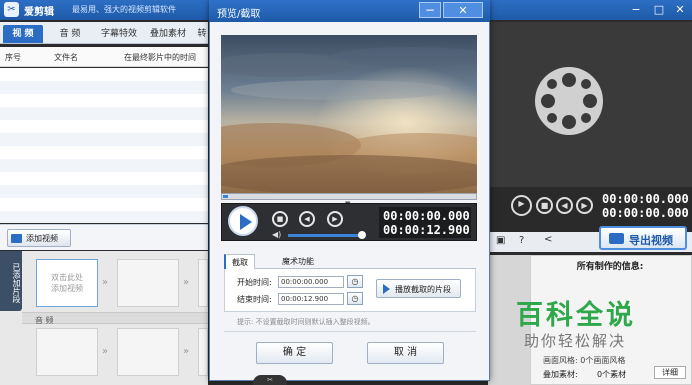 Image resolution: width=692 pixels, height=385 pixels. I want to click on video-list, so click(104, 145).